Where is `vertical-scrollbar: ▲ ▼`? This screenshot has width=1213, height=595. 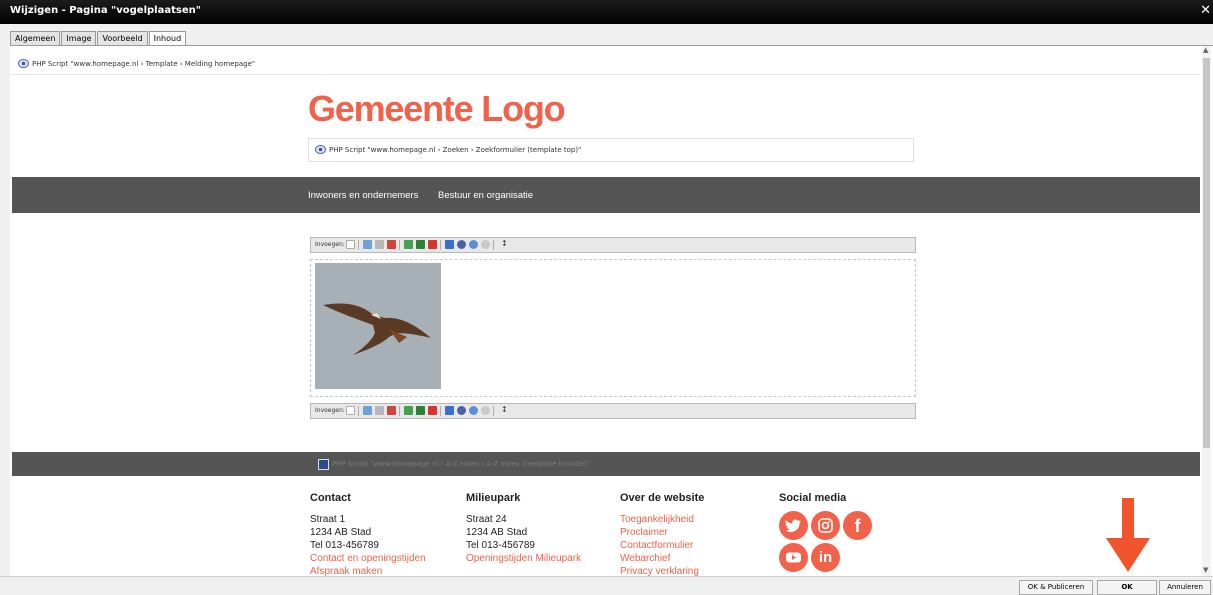 vertical-scrollbar: ▲ ▼ is located at coordinates (1206, 311).